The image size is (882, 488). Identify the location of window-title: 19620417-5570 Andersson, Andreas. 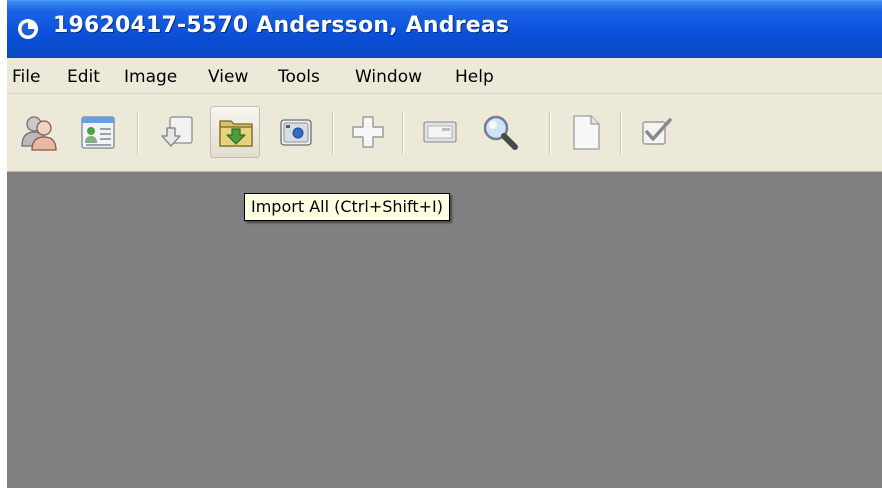
(281, 25).